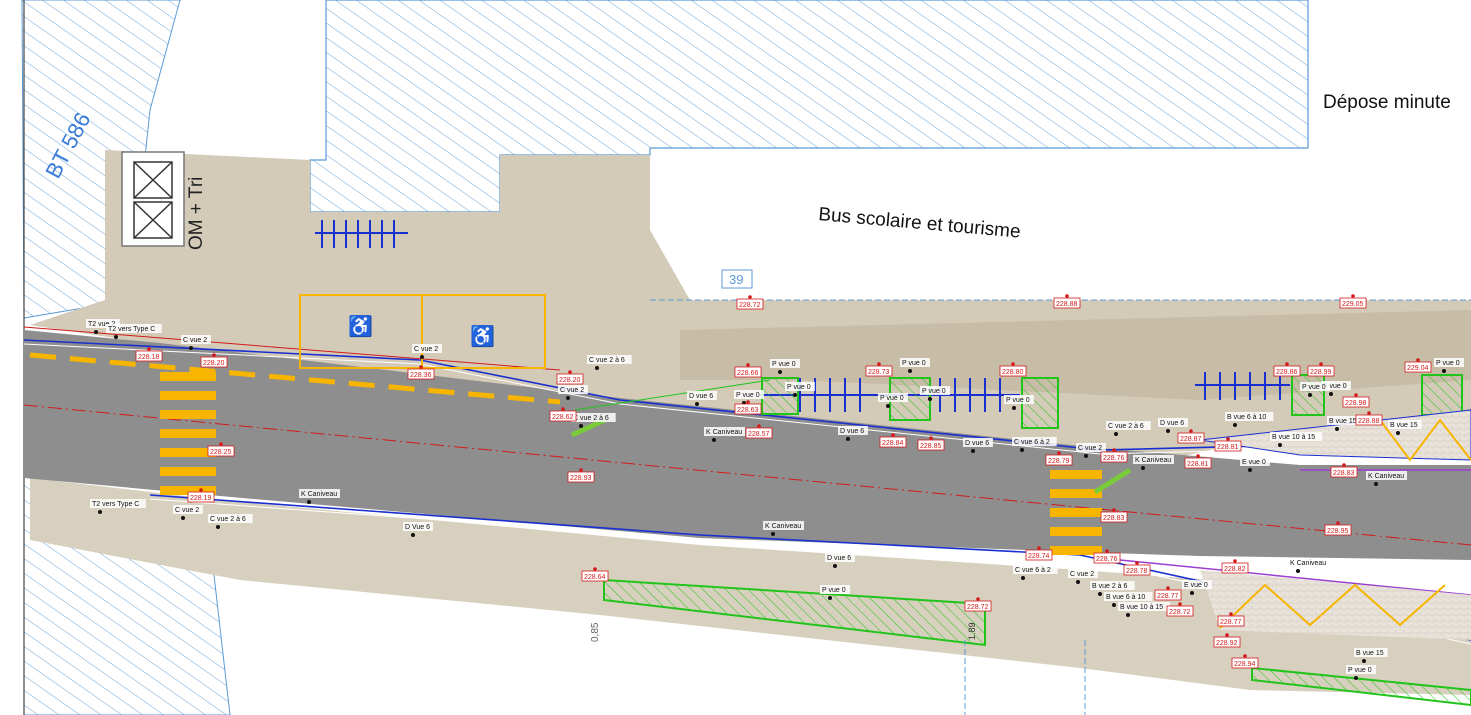 This screenshot has height=715, width=1471. What do you see at coordinates (1032, 442) in the screenshot?
I see `kerb-label: C vue 6 à 2` at bounding box center [1032, 442].